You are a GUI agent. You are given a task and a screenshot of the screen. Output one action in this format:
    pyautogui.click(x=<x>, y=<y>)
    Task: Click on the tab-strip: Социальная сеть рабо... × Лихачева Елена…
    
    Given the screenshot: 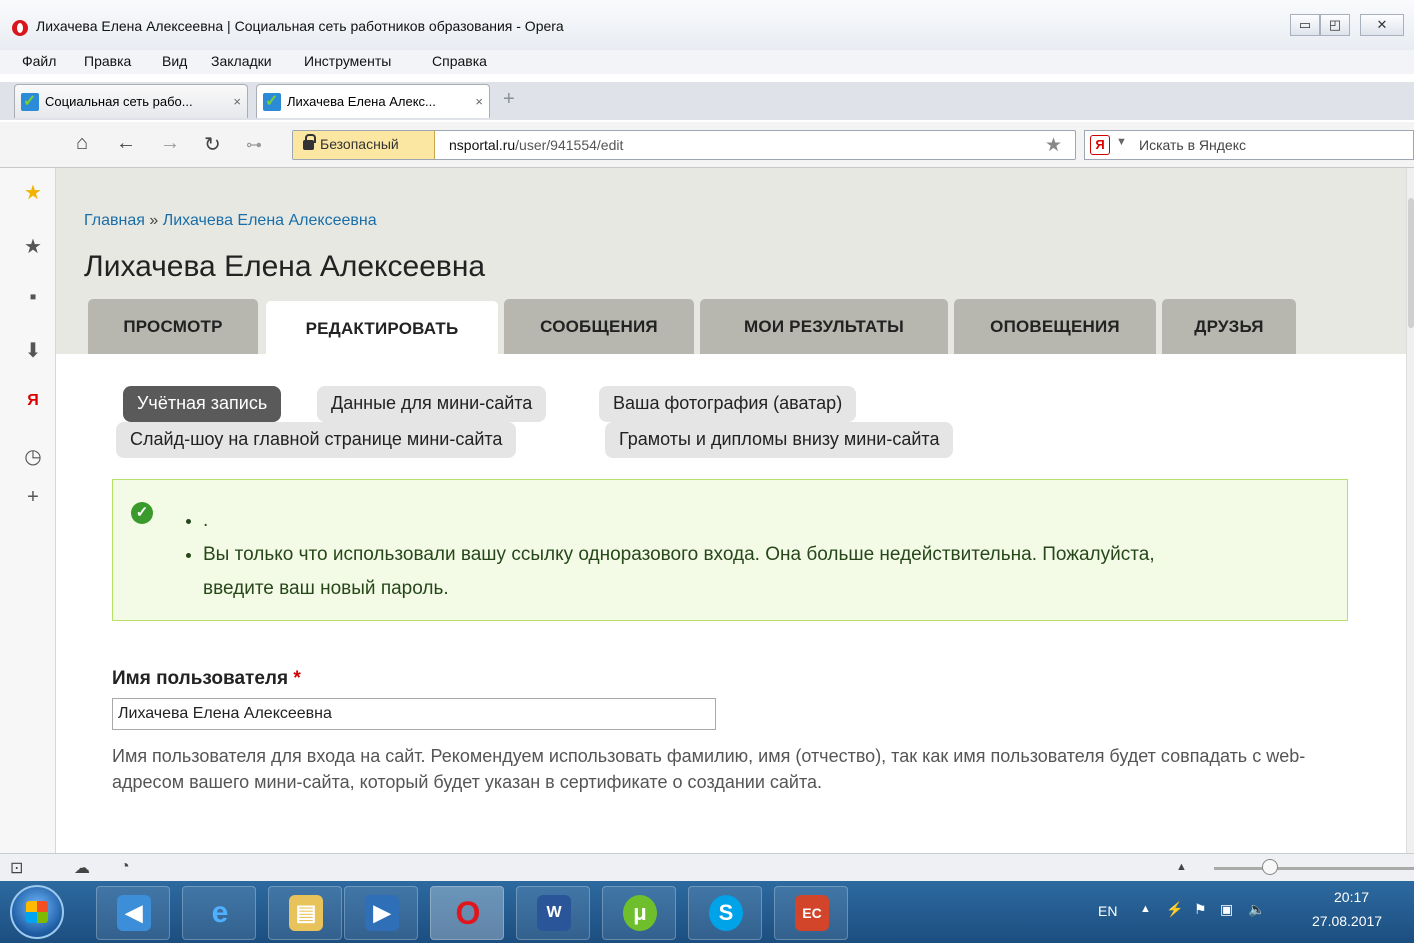 What is the action you would take?
    pyautogui.click(x=707, y=101)
    